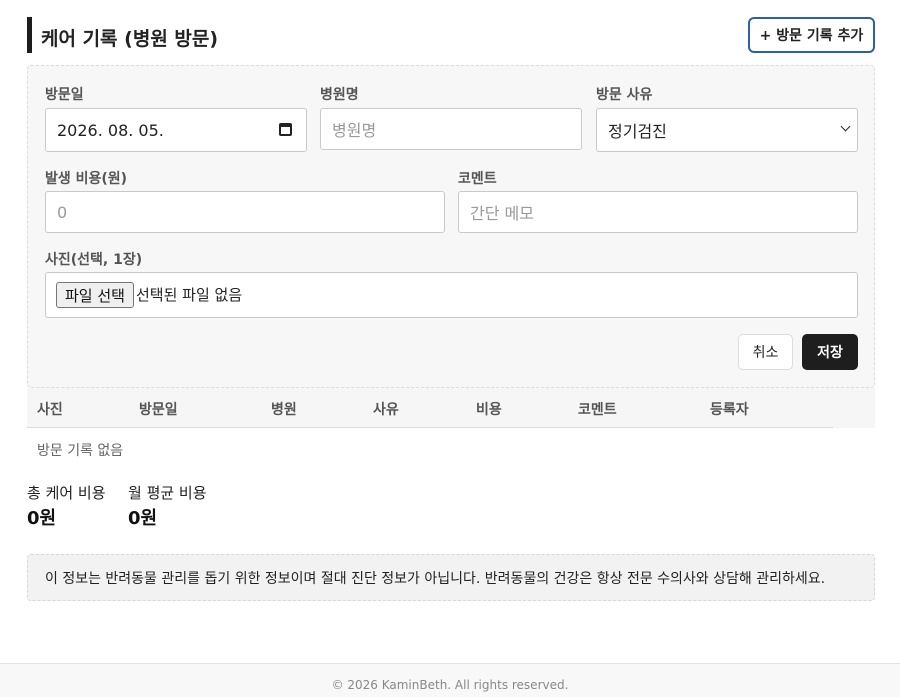 The image size is (900, 697). Describe the element at coordinates (130, 39) in the screenshot. I see `page-title: 케어 기록 (병원 방문)` at that location.